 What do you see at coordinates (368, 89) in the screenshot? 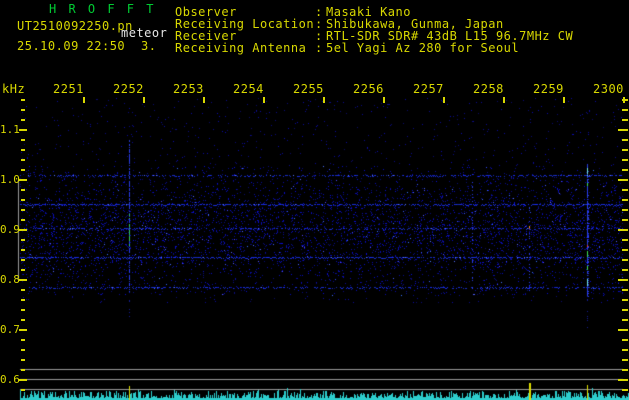
I see `time-label: 2256` at bounding box center [368, 89].